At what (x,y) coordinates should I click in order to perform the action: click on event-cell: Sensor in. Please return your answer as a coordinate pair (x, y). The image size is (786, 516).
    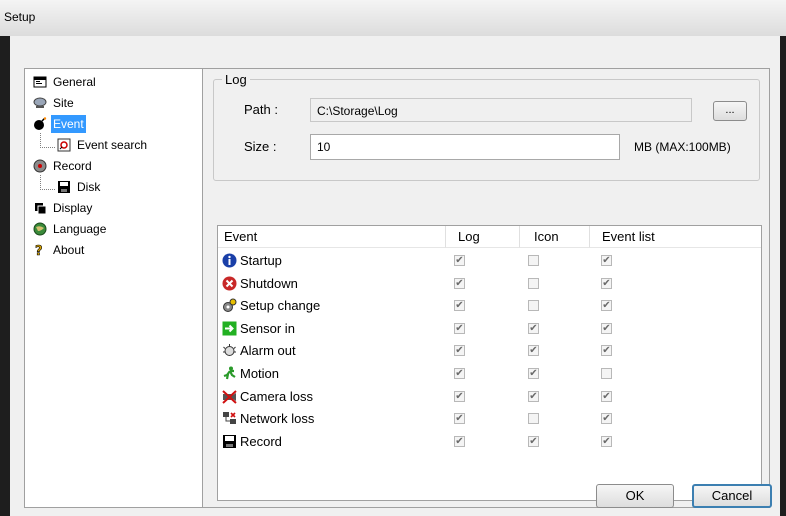
    Looking at the image, I should click on (258, 328).